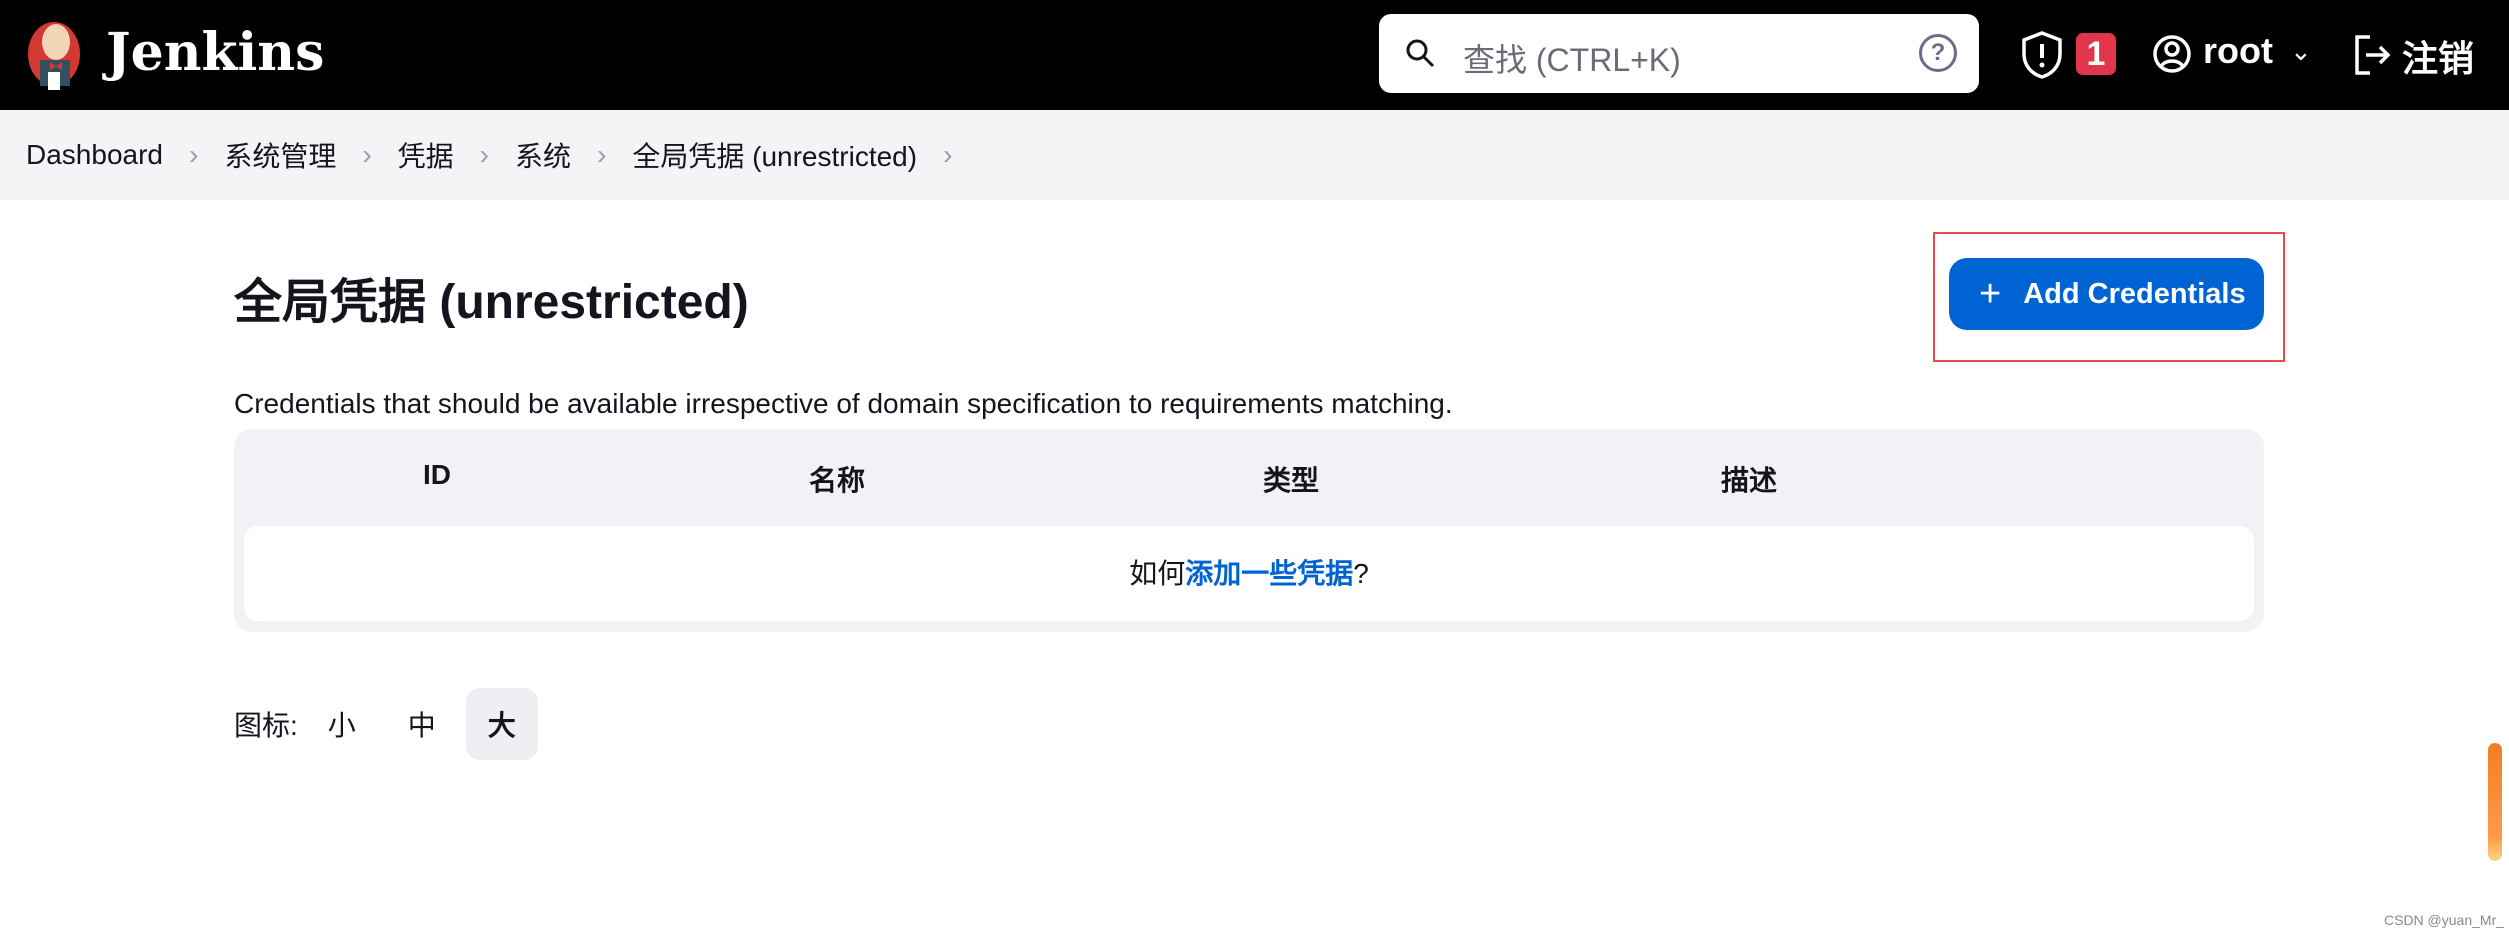 The height and width of the screenshot is (936, 2509). I want to click on empty-state-row: 如何添加一些凭据?, so click(1249, 573).